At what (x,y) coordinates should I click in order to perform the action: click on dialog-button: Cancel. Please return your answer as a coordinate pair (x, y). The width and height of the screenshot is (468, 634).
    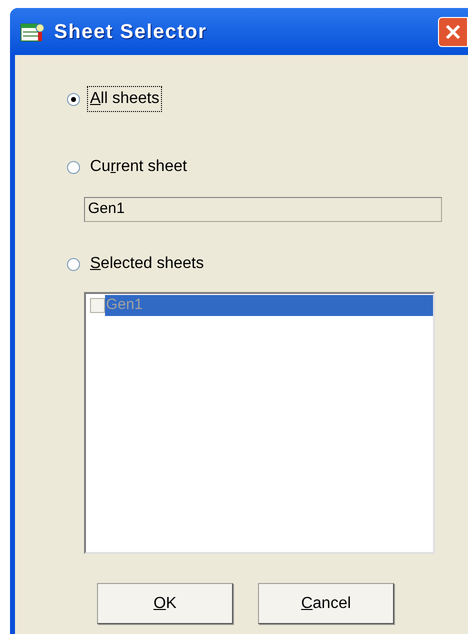
    Looking at the image, I should click on (326, 603).